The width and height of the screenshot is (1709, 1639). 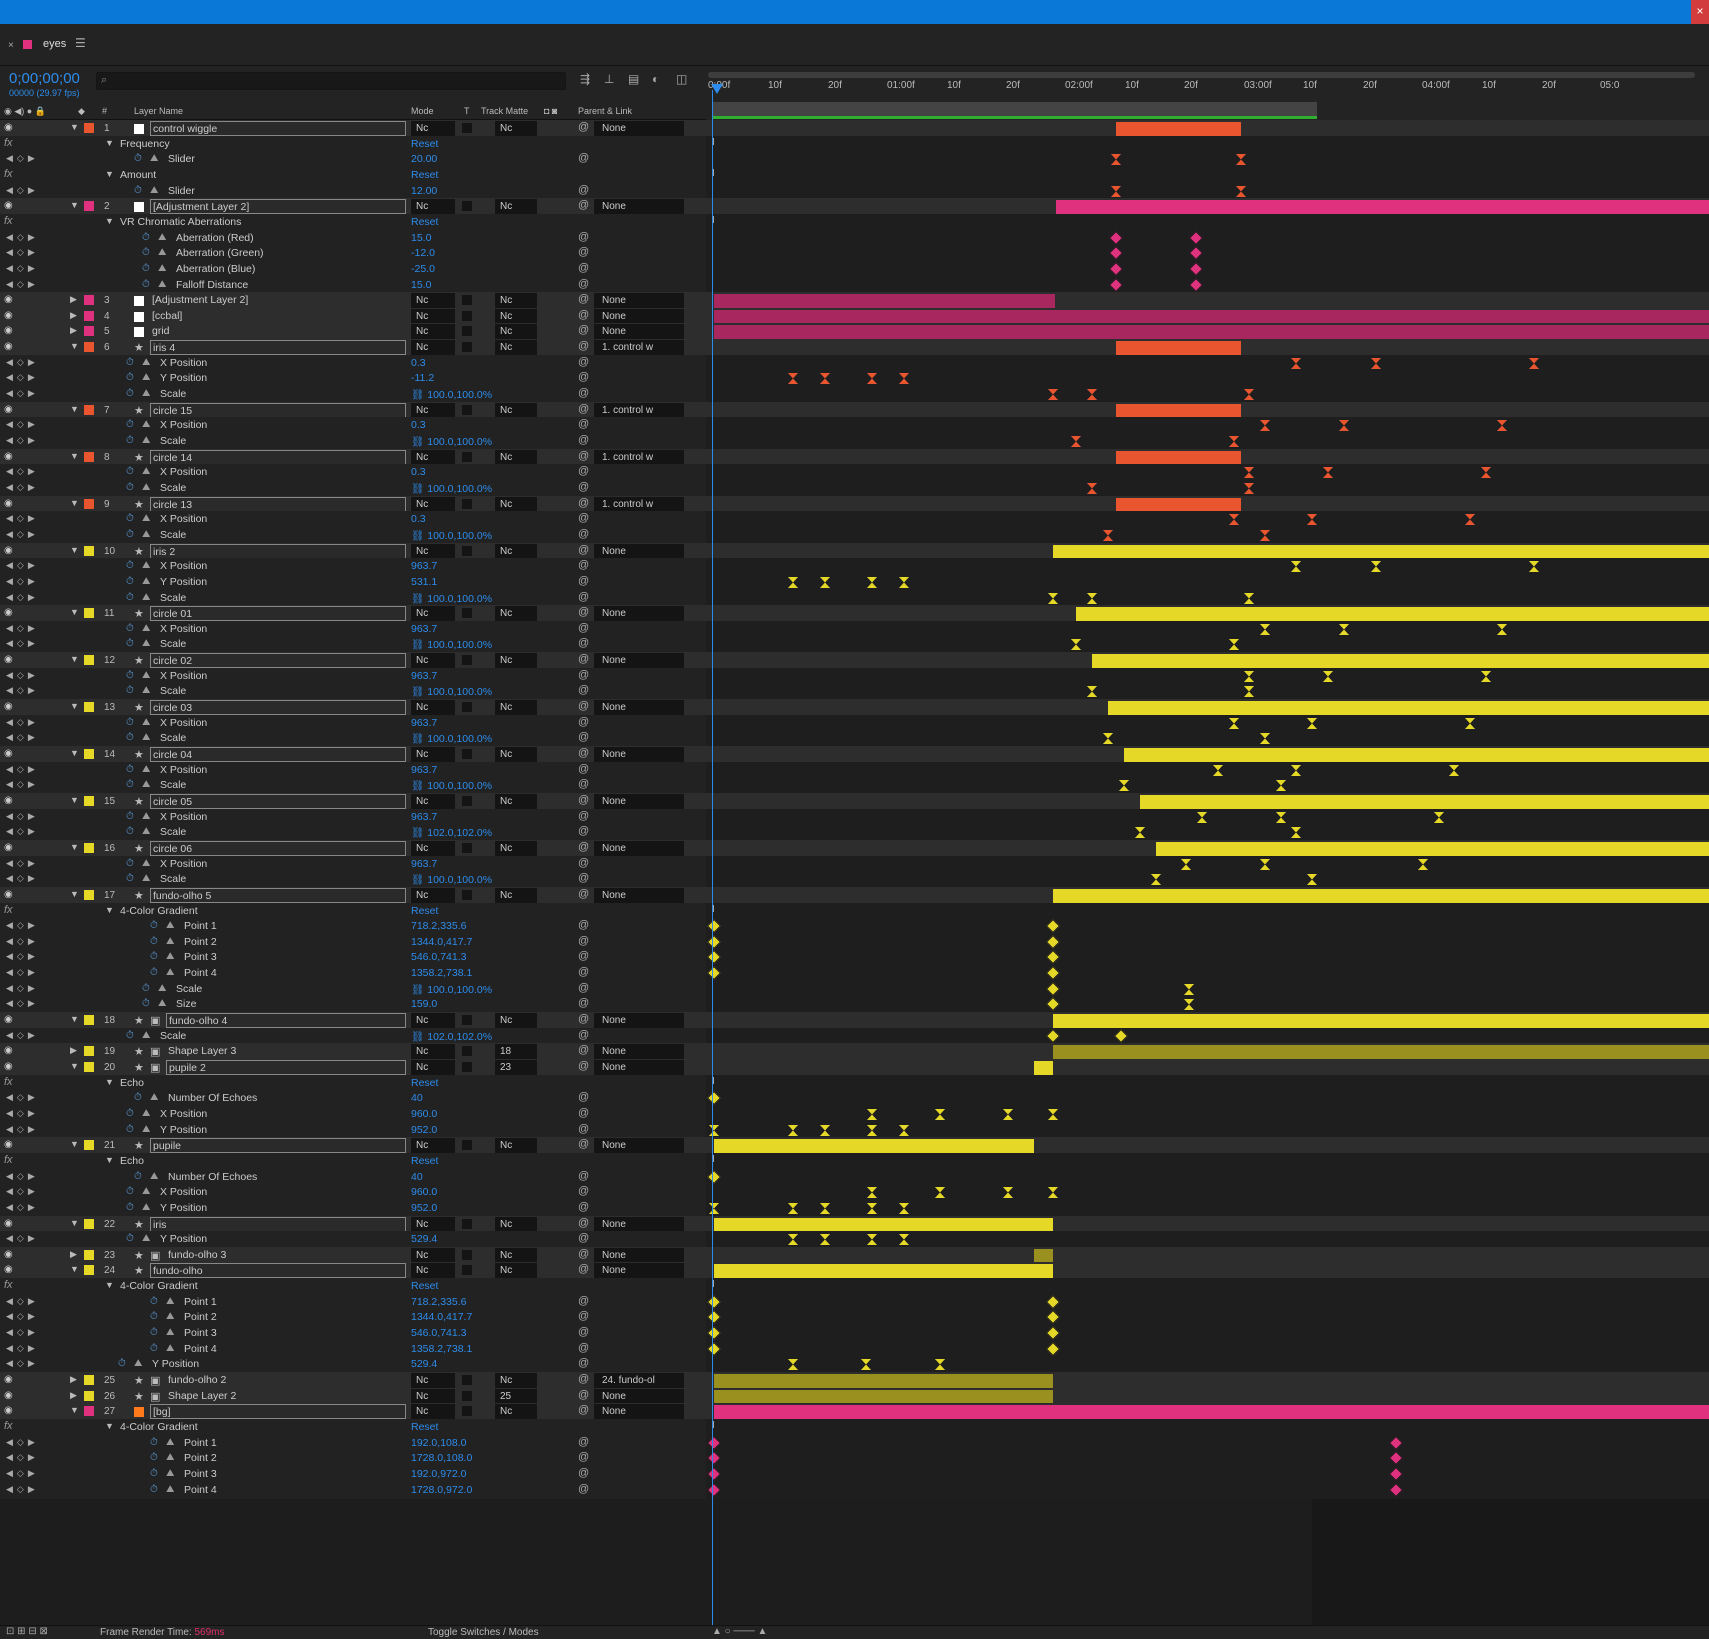 What do you see at coordinates (278, 801) in the screenshot?
I see `layer-name: circle 05` at bounding box center [278, 801].